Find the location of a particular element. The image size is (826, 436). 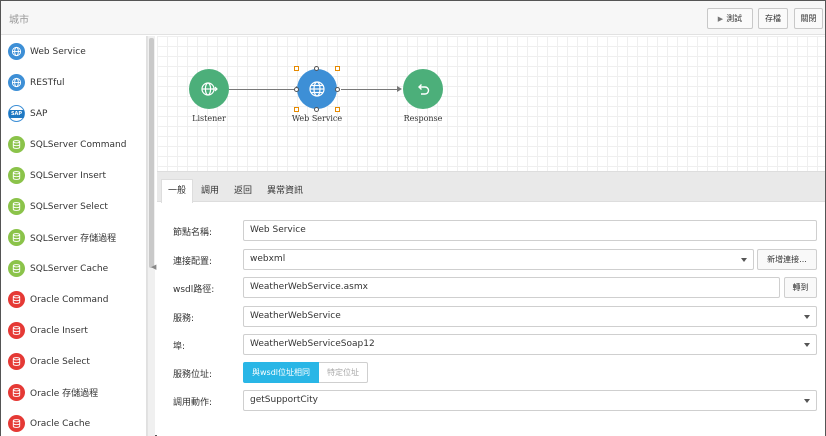

invoke-action-value: getSupportCity is located at coordinates (284, 400).